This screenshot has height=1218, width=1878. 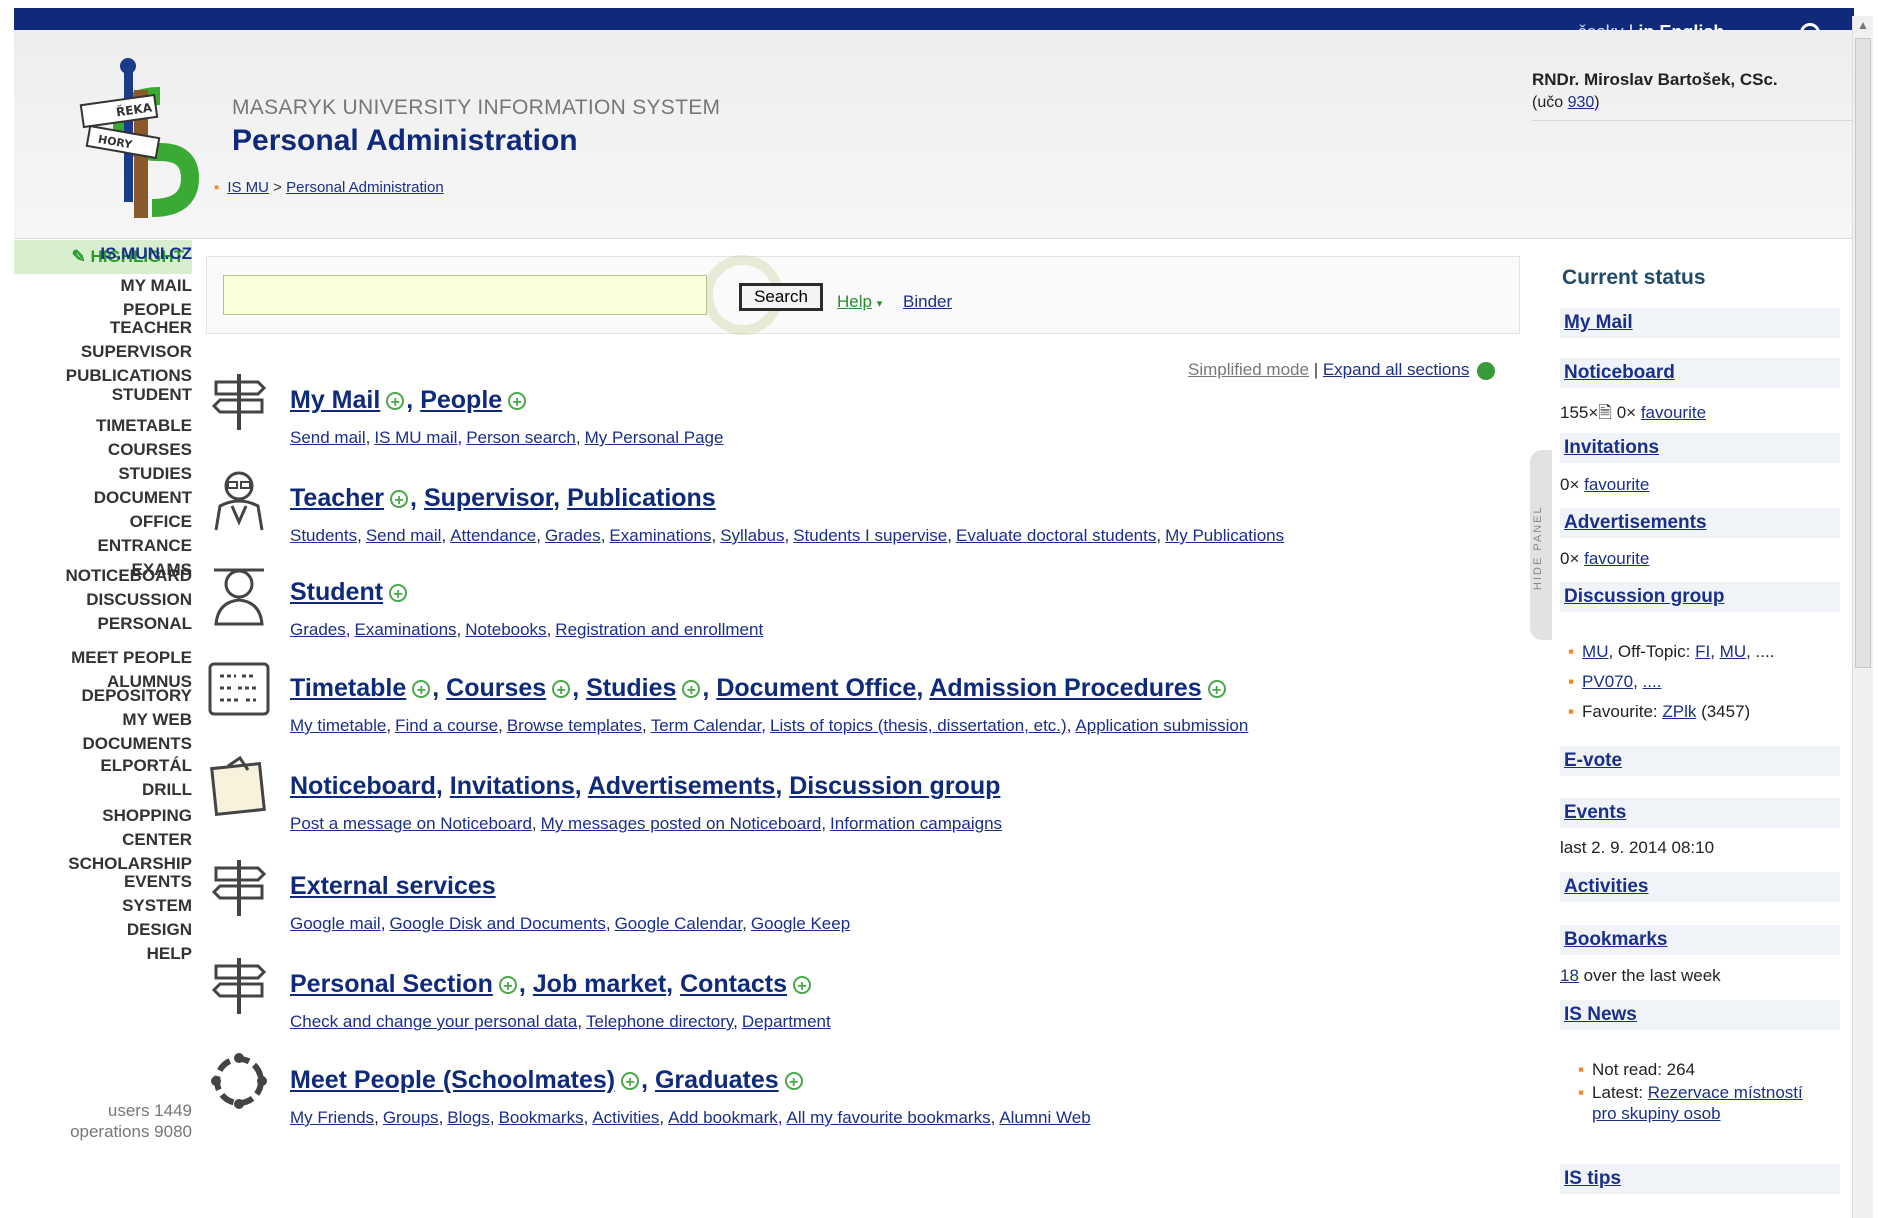 I want to click on activities-link: Activities, so click(x=1606, y=887).